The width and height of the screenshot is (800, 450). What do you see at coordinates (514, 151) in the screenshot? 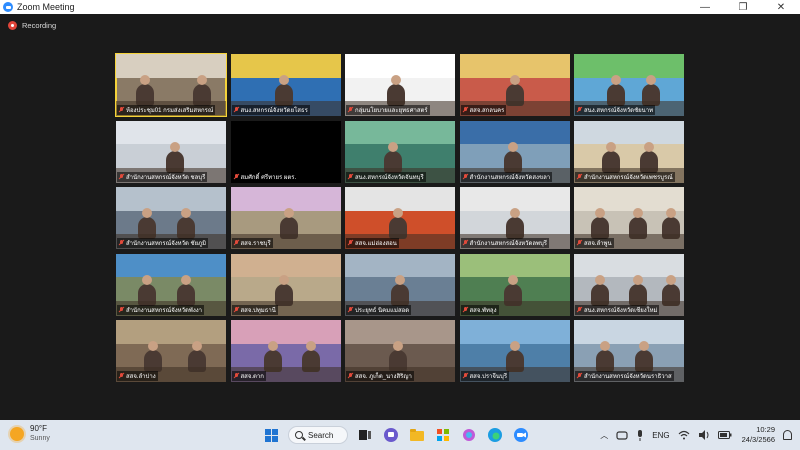
I see `participant-video-tile: สำนักงานสหกรณ์จังหวัดสงขลา` at bounding box center [514, 151].